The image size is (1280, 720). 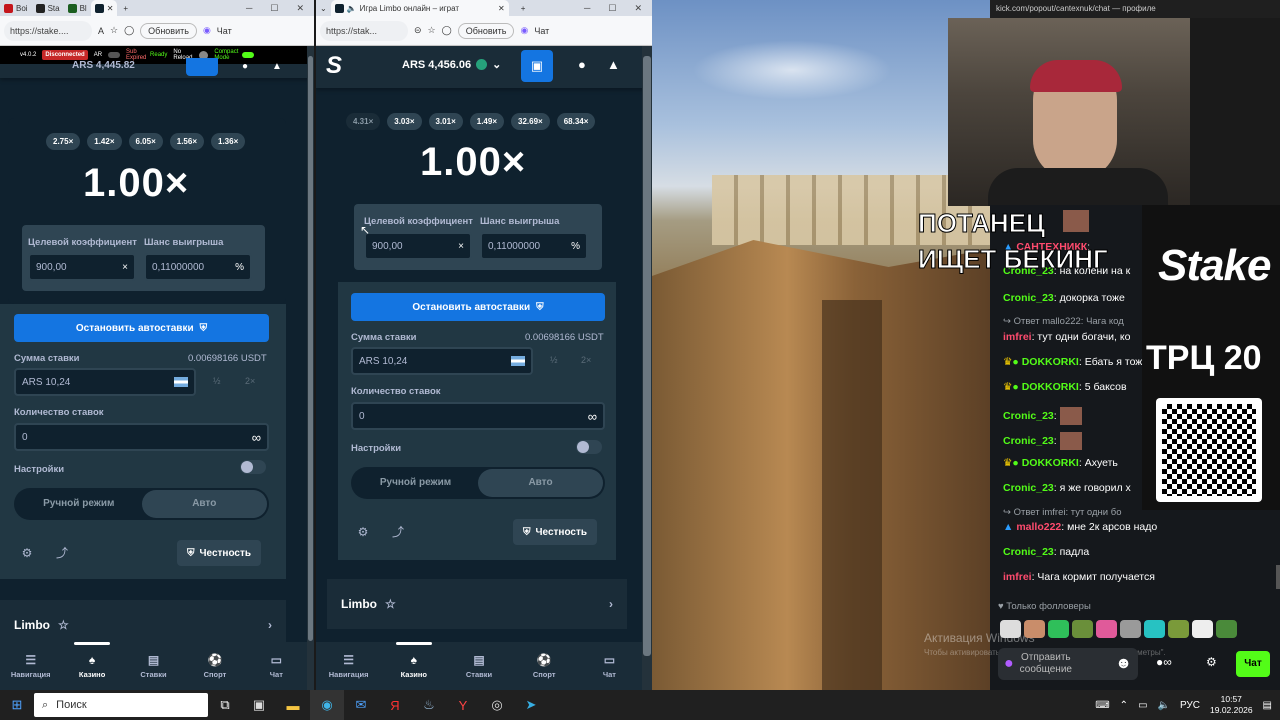 What do you see at coordinates (77, 8) in the screenshot?
I see `left-tab-3: Bl` at bounding box center [77, 8].